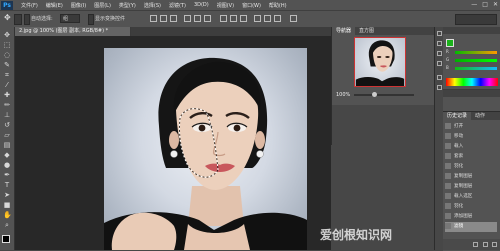 This screenshot has width=500, height=251. I want to click on history-item: 载入, so click(471, 147).